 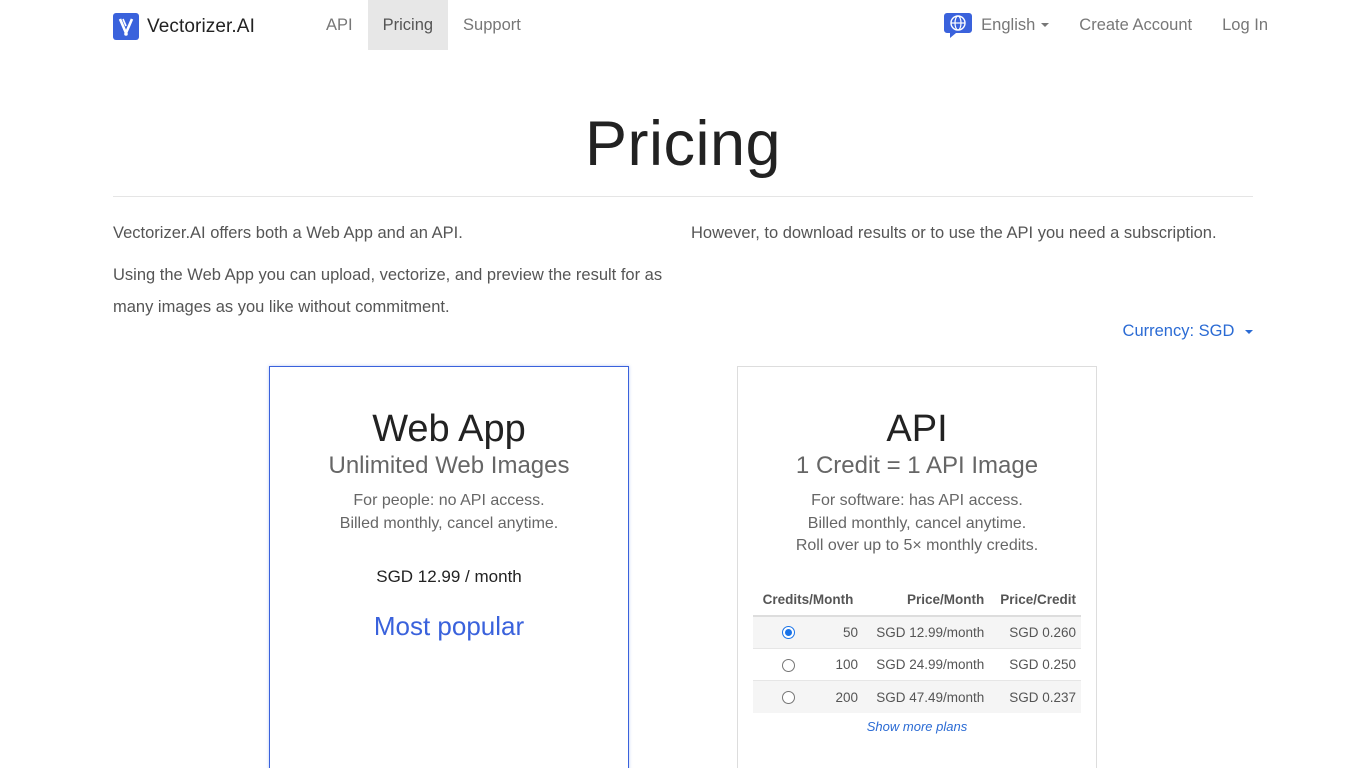 What do you see at coordinates (1035, 696) in the screenshot?
I see `price-credit-cell: SGD 0.237` at bounding box center [1035, 696].